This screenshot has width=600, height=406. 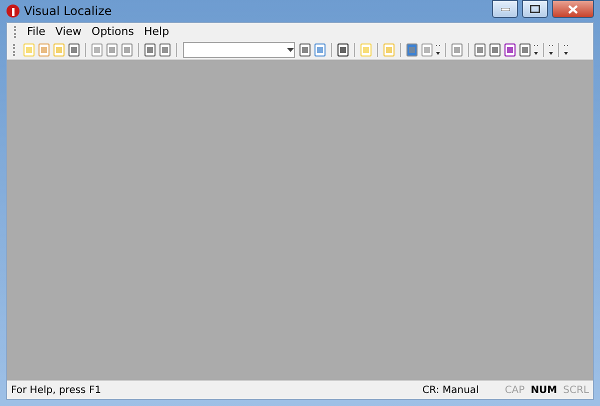 I want to click on maximize-button, so click(x=535, y=9).